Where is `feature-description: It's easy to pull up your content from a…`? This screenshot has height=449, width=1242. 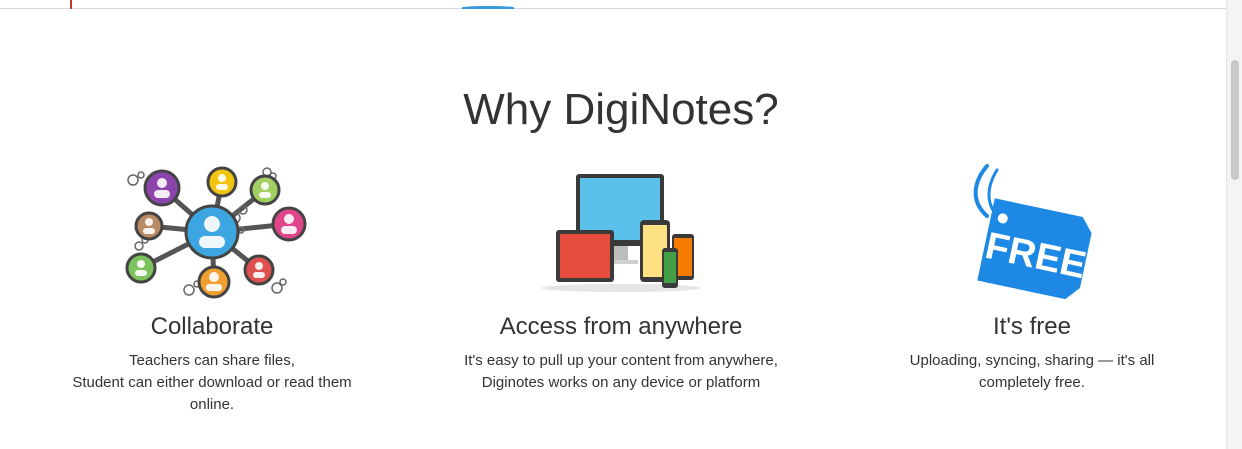 feature-description: It's easy to pull up your content from a… is located at coordinates (621, 372).